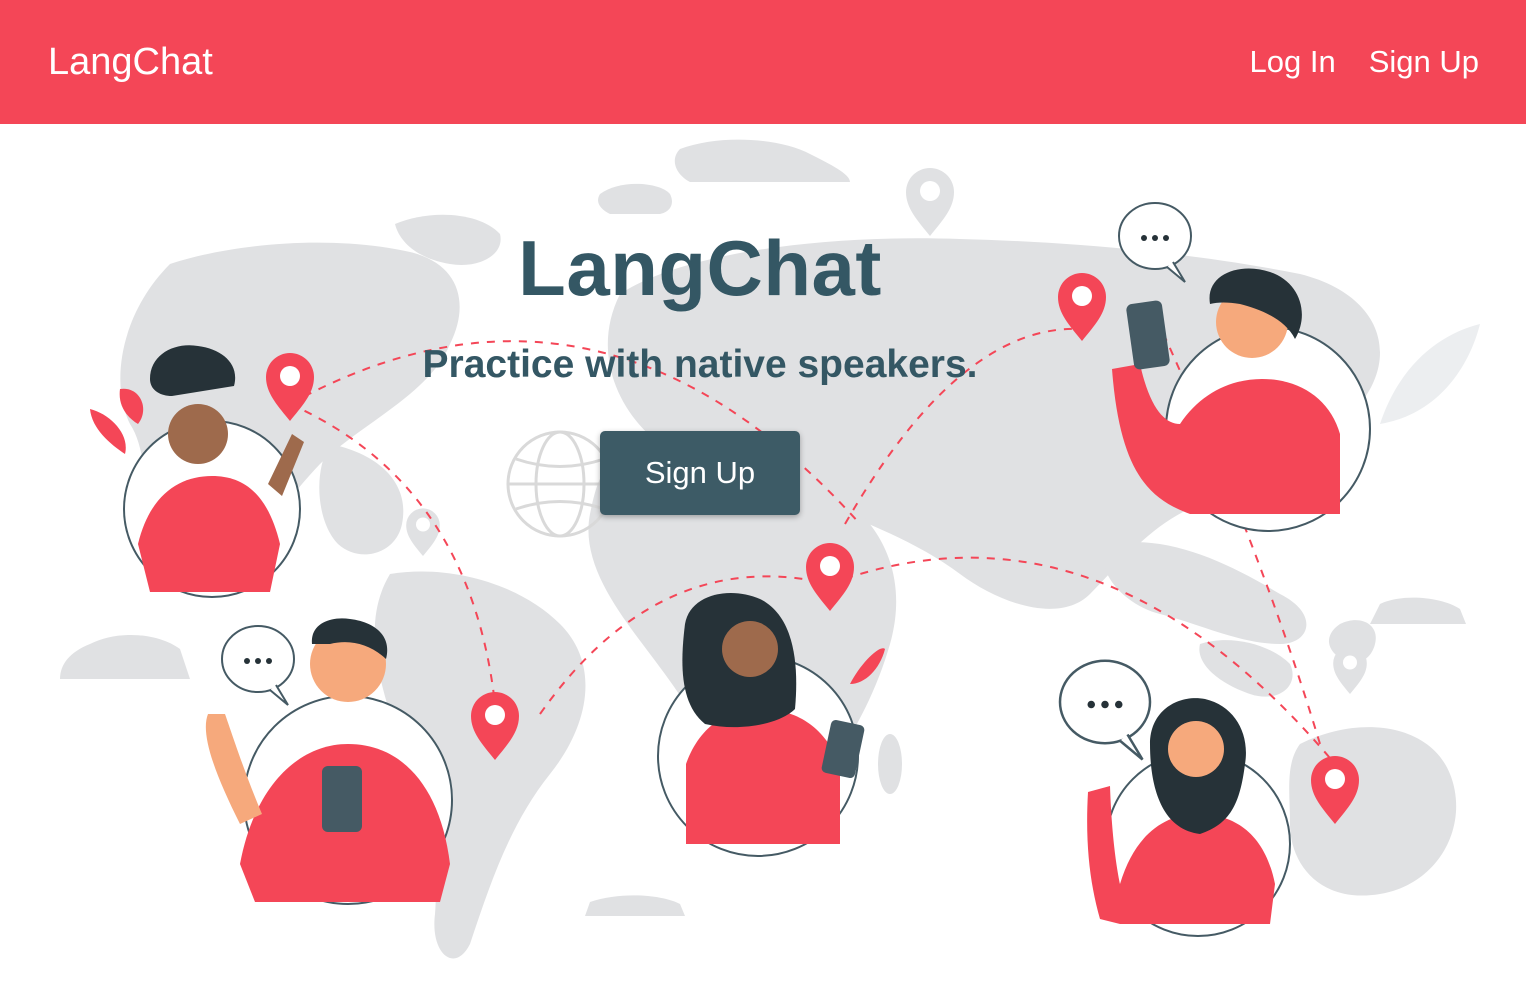  Describe the element at coordinates (700, 268) in the screenshot. I see `hero-title: LangChat` at that location.